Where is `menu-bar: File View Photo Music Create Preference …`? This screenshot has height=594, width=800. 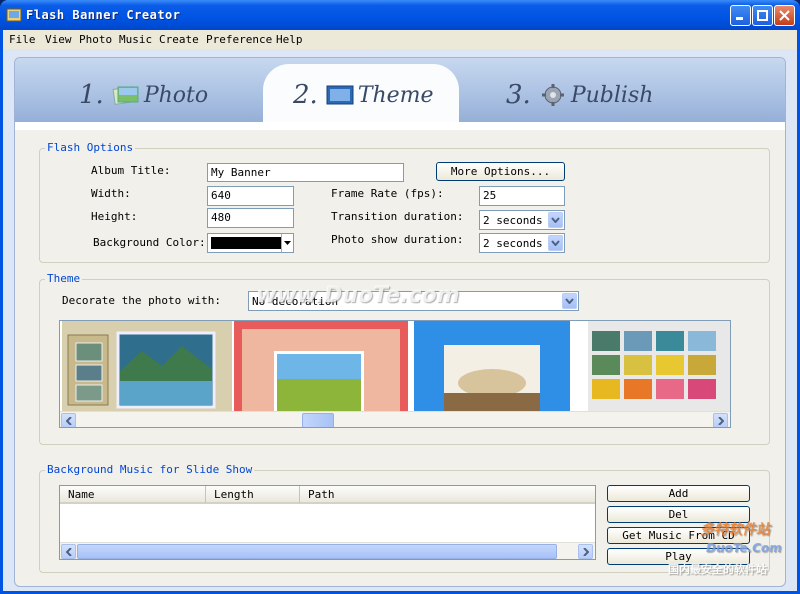
menu-bar: File View Photo Music Create Preference … is located at coordinates (400, 39).